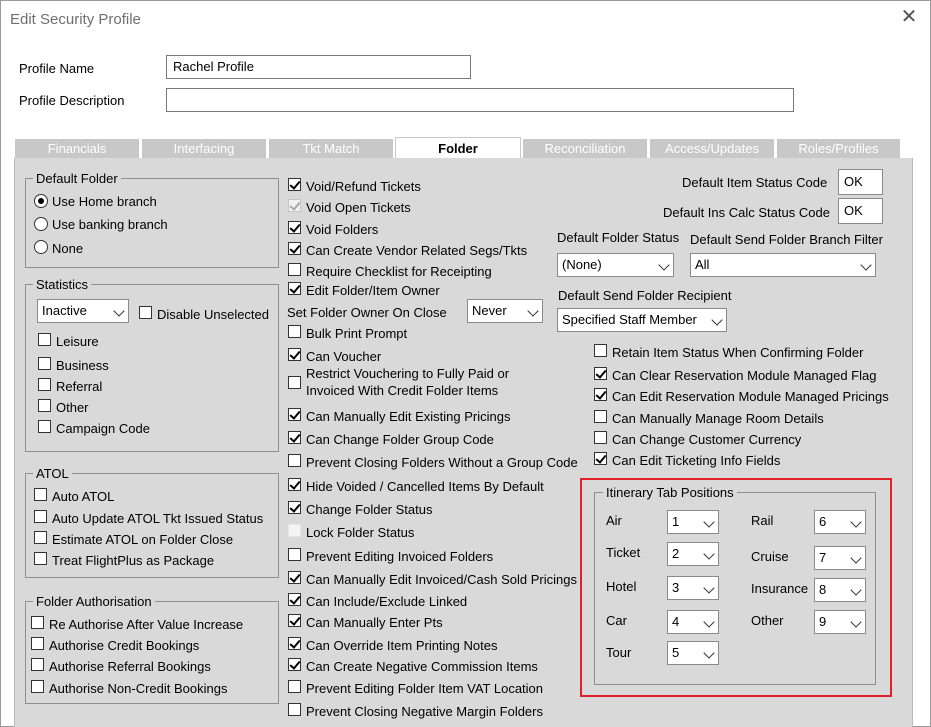 Image resolution: width=931 pixels, height=727 pixels. I want to click on itinerary-title: Itinerary Tab Positions, so click(670, 492).